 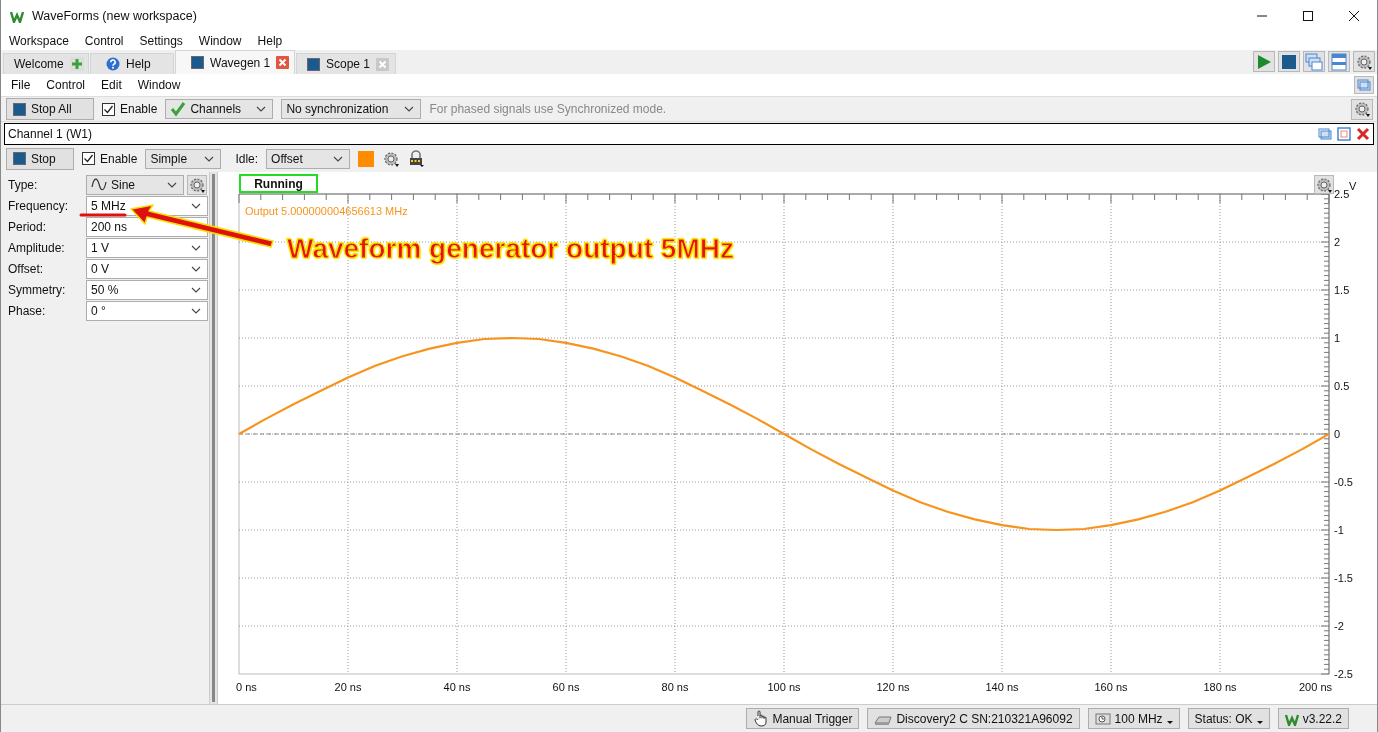 What do you see at coordinates (23, 184) in the screenshot?
I see `field-label: Type:` at bounding box center [23, 184].